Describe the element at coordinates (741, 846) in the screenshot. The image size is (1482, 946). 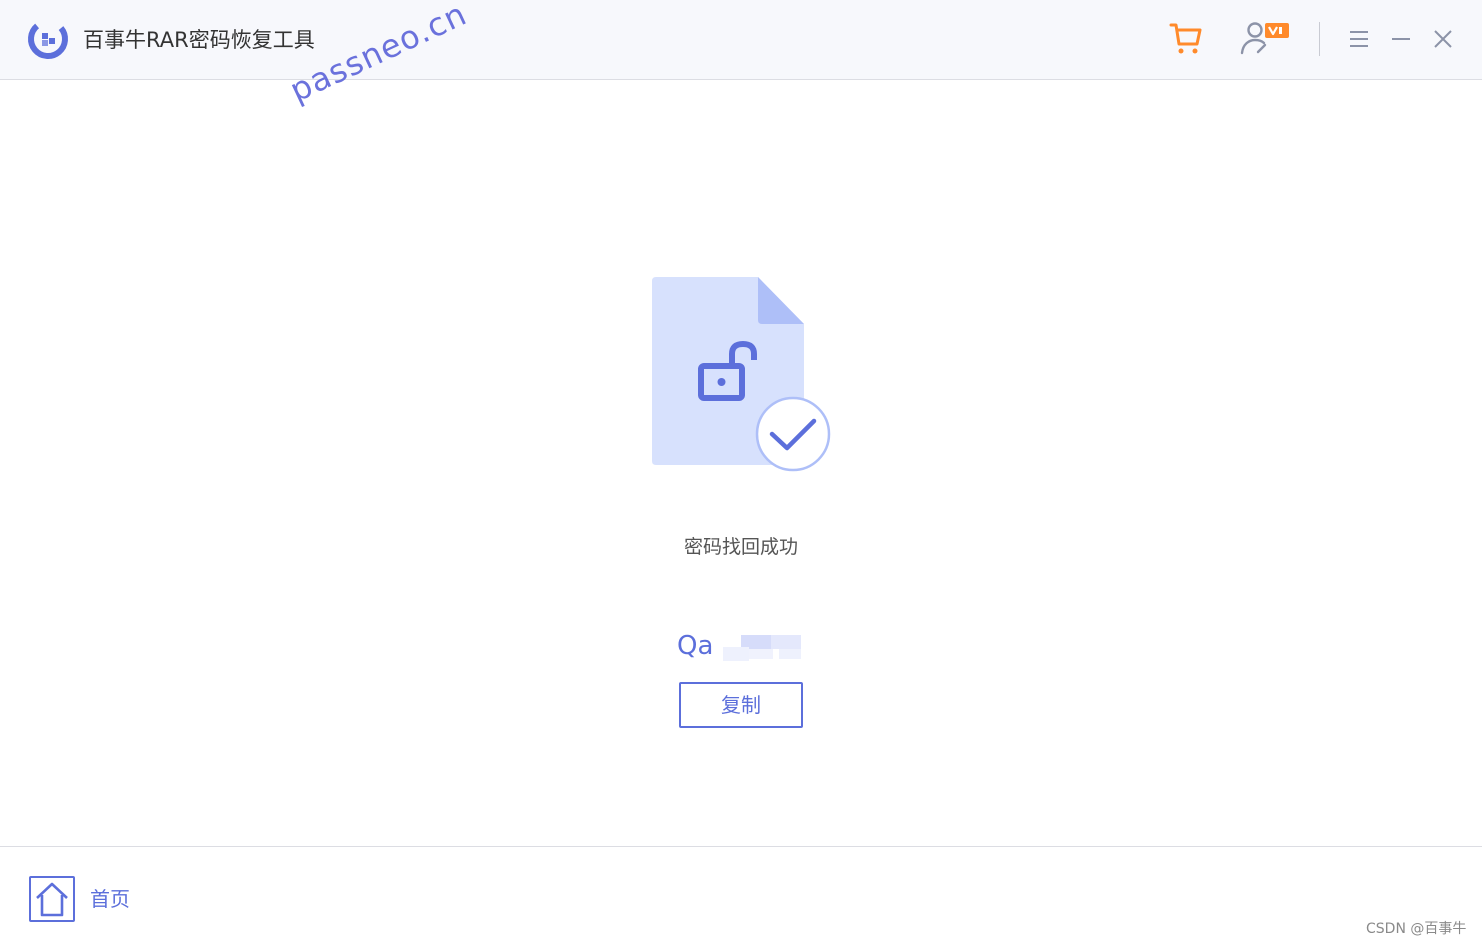
I see `footer-divider` at that location.